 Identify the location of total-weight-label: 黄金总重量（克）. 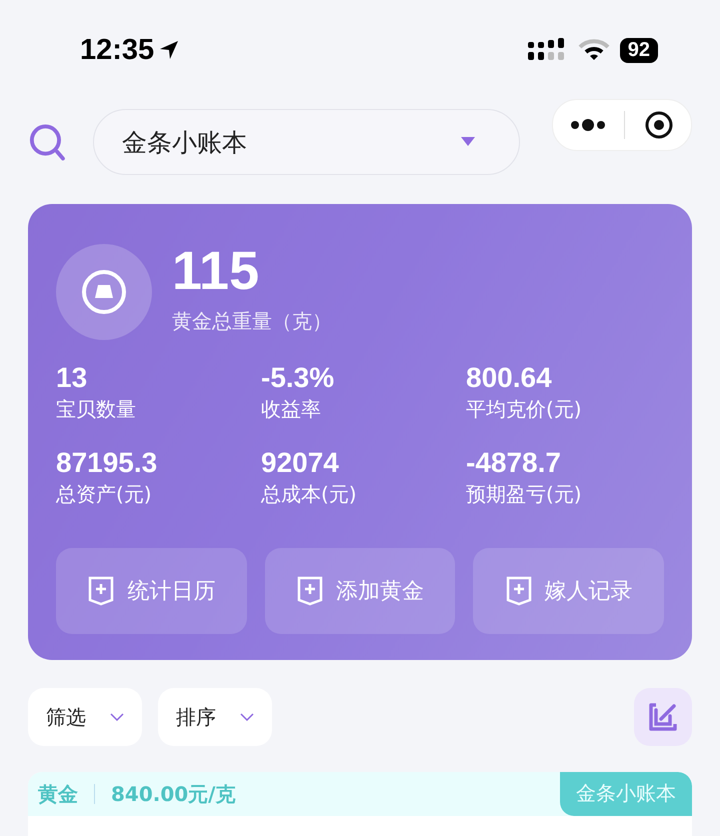
(252, 321).